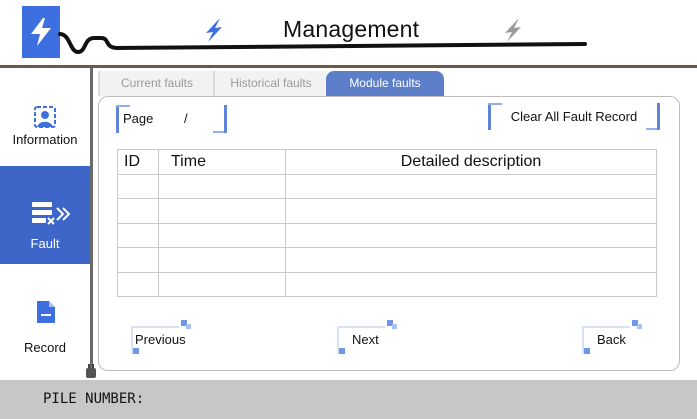 The width and height of the screenshot is (697, 419). I want to click on pile-number-label: PILE NUMBER:, so click(94, 399).